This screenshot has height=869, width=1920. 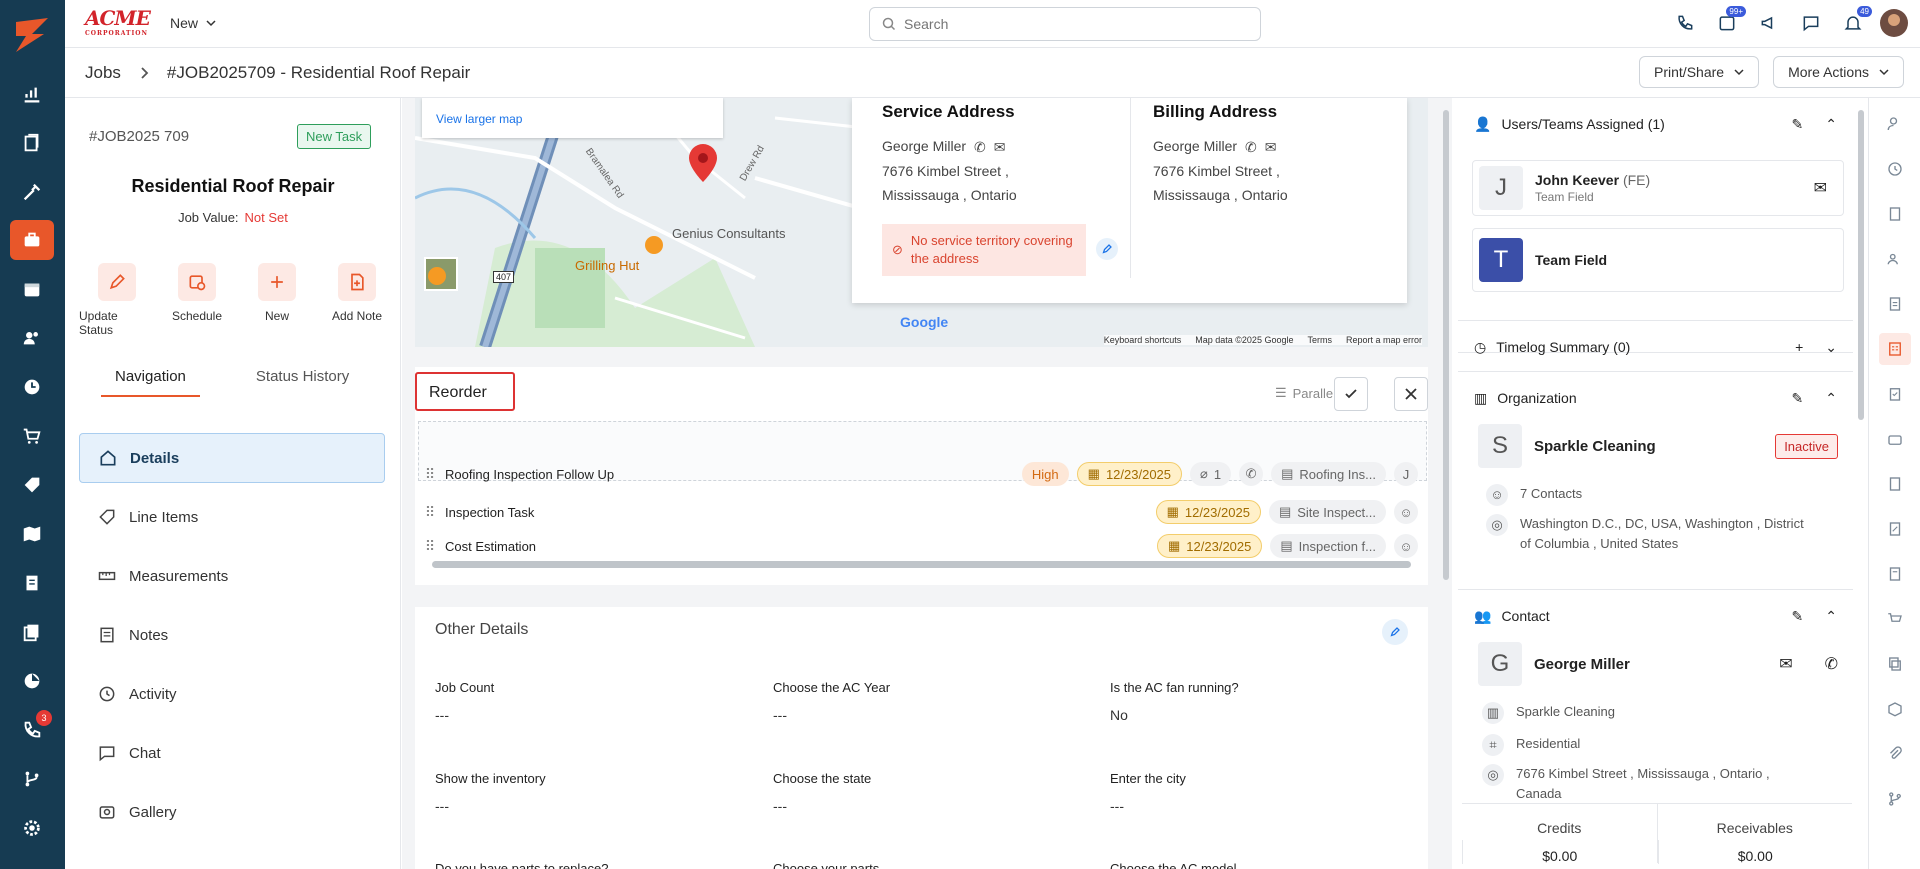 What do you see at coordinates (1799, 347) in the screenshot?
I see `plus-icon: +` at bounding box center [1799, 347].